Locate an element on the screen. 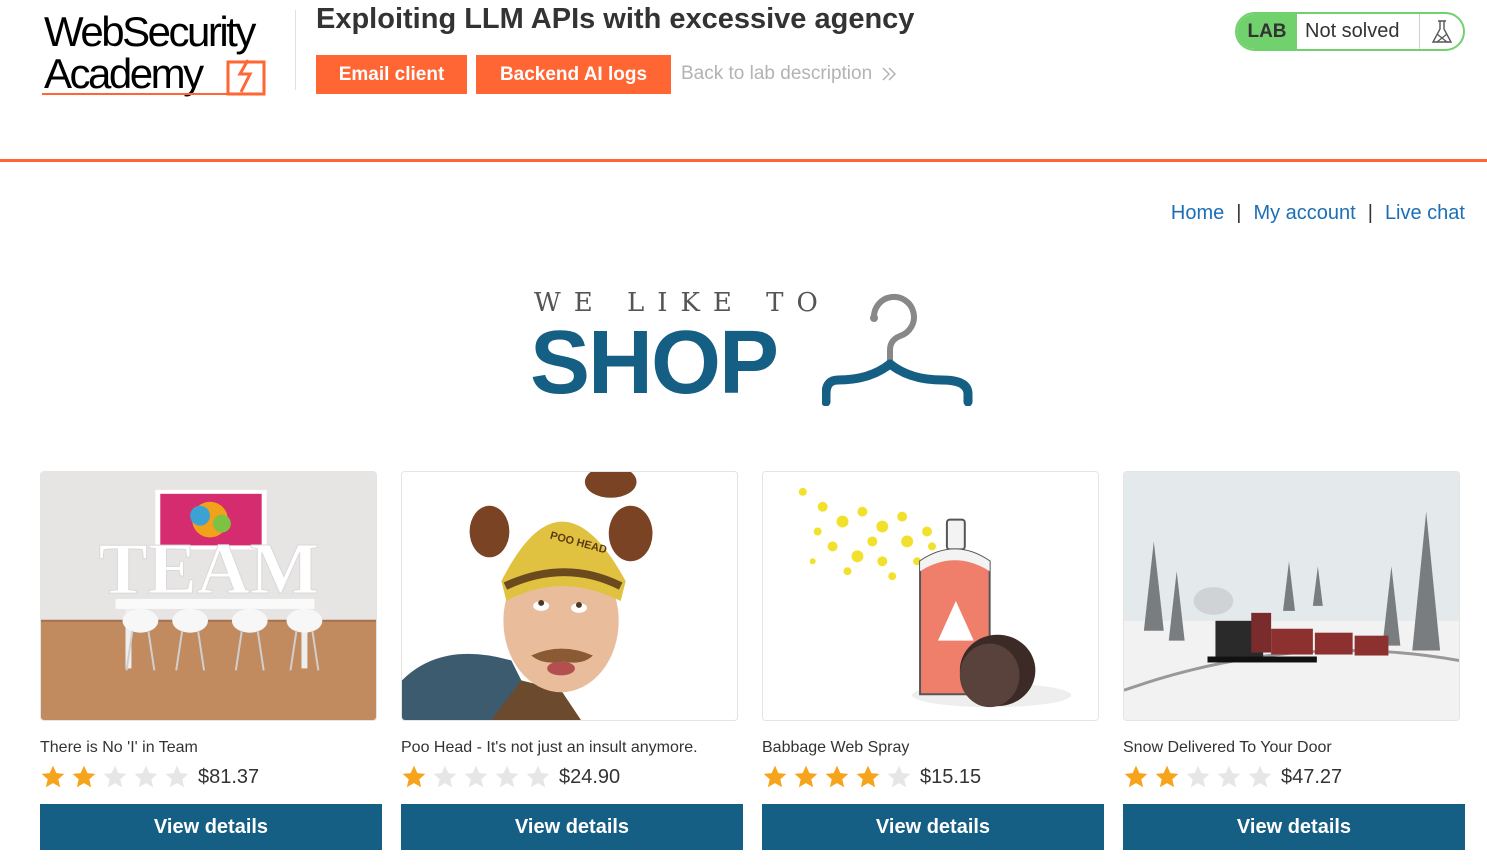 The height and width of the screenshot is (868, 1487). back-to-lab-description-link: Back to lab description is located at coordinates (789, 74).